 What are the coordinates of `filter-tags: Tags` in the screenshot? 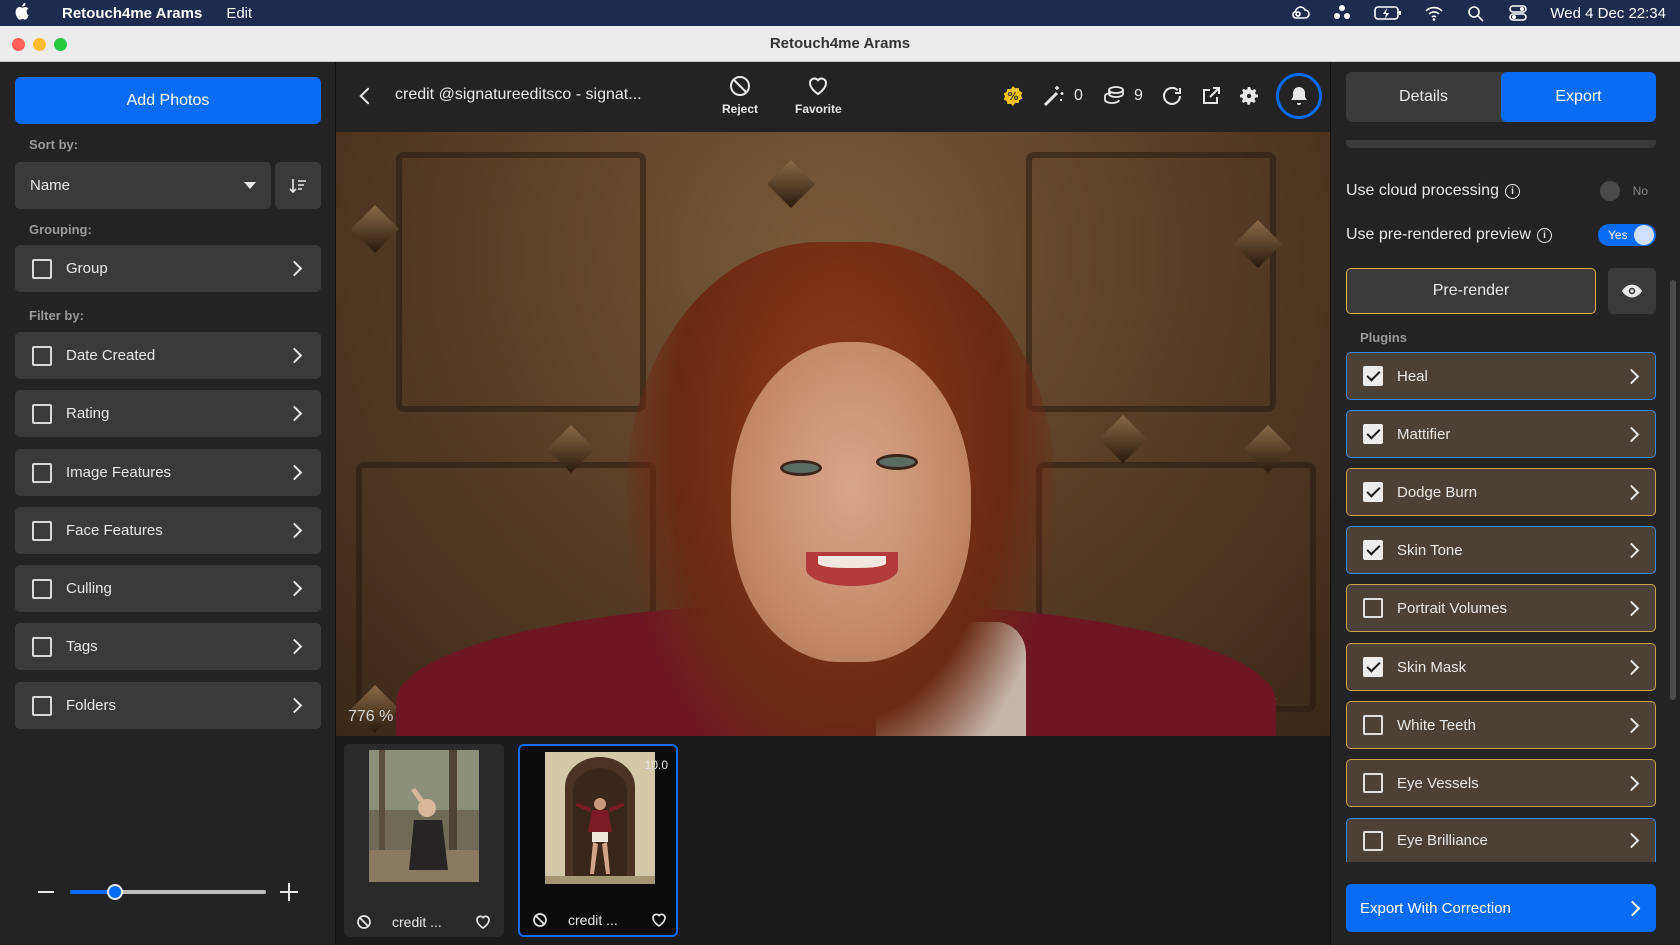 It's located at (168, 646).